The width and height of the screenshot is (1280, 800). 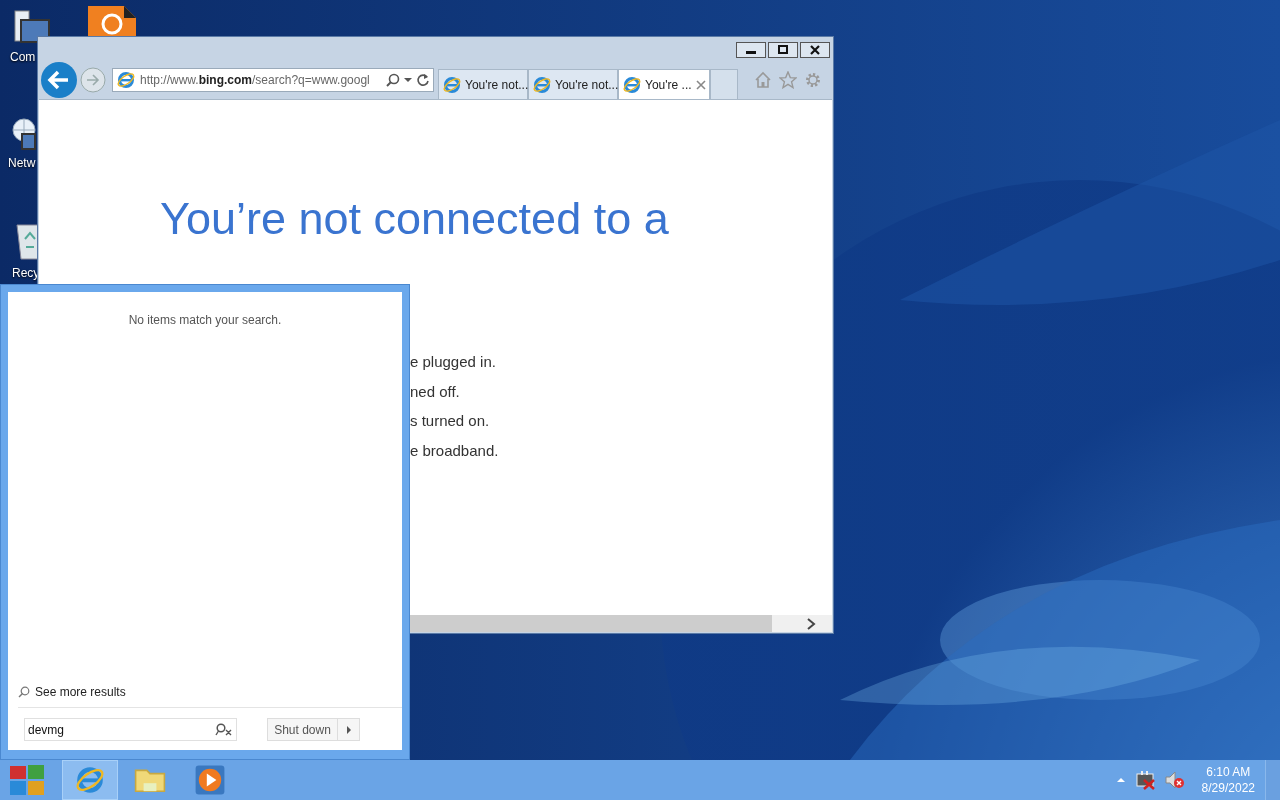 What do you see at coordinates (788, 80) in the screenshot?
I see `star-icon` at bounding box center [788, 80].